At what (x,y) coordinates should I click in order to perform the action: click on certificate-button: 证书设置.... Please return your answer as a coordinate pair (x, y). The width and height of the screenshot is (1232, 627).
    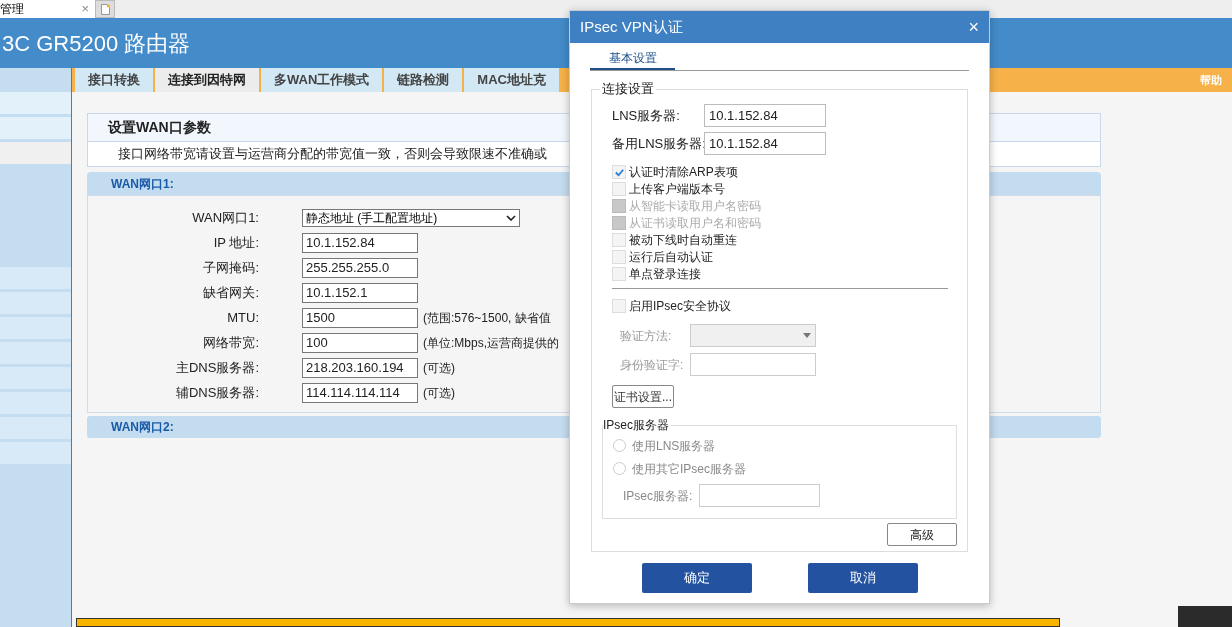
    Looking at the image, I should click on (643, 396).